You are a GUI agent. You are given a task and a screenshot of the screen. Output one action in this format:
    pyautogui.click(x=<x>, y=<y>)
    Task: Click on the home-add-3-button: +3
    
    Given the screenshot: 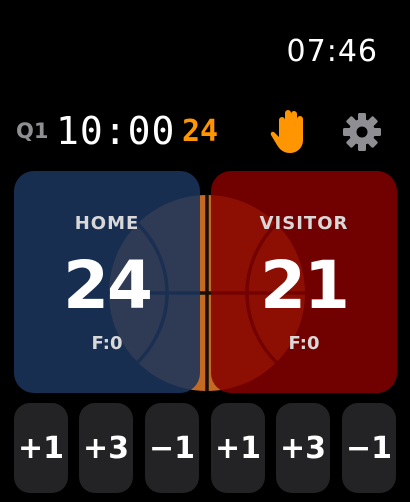 What is the action you would take?
    pyautogui.click(x=106, y=448)
    